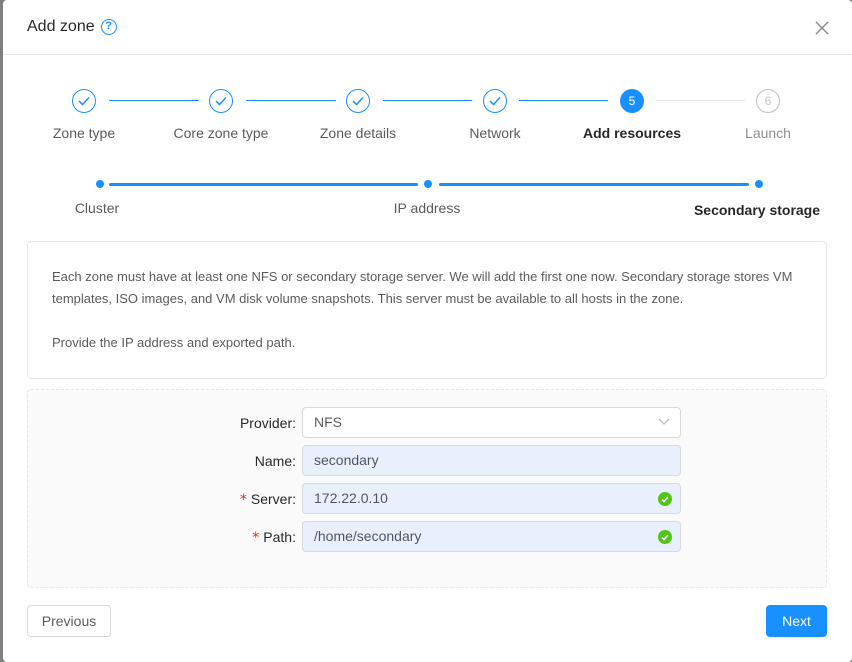 This screenshot has width=852, height=662. What do you see at coordinates (491, 498) in the screenshot?
I see `server-input: 172.22.0.10` at bounding box center [491, 498].